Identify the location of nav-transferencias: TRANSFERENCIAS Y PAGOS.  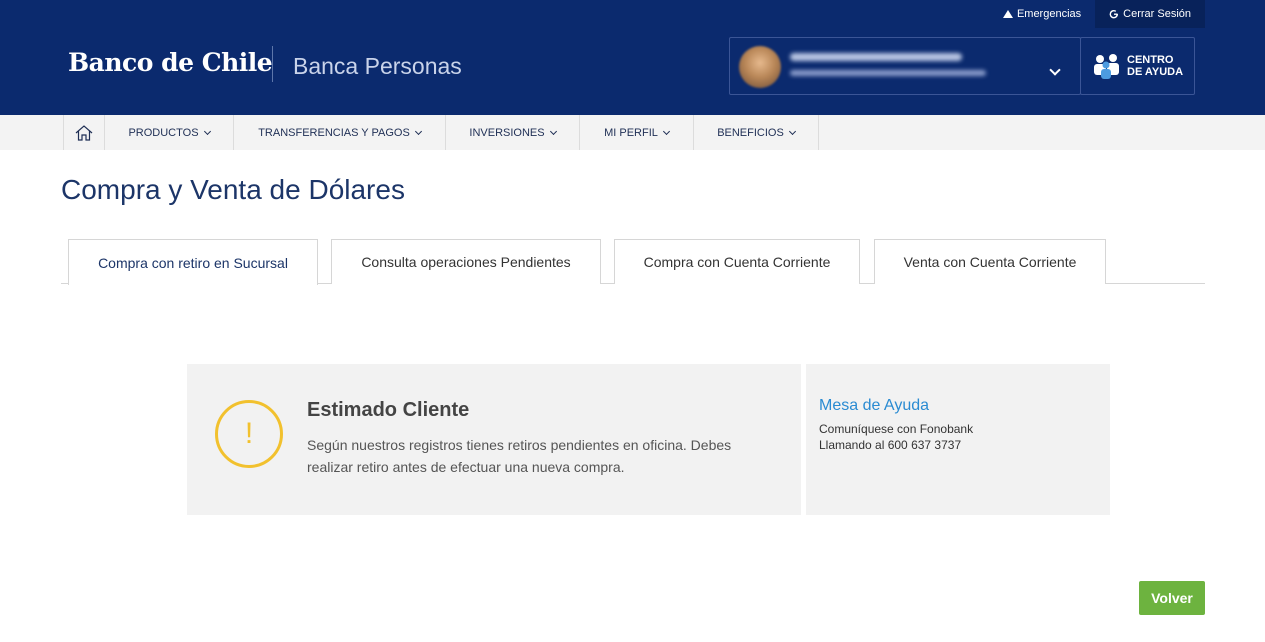
(340, 132).